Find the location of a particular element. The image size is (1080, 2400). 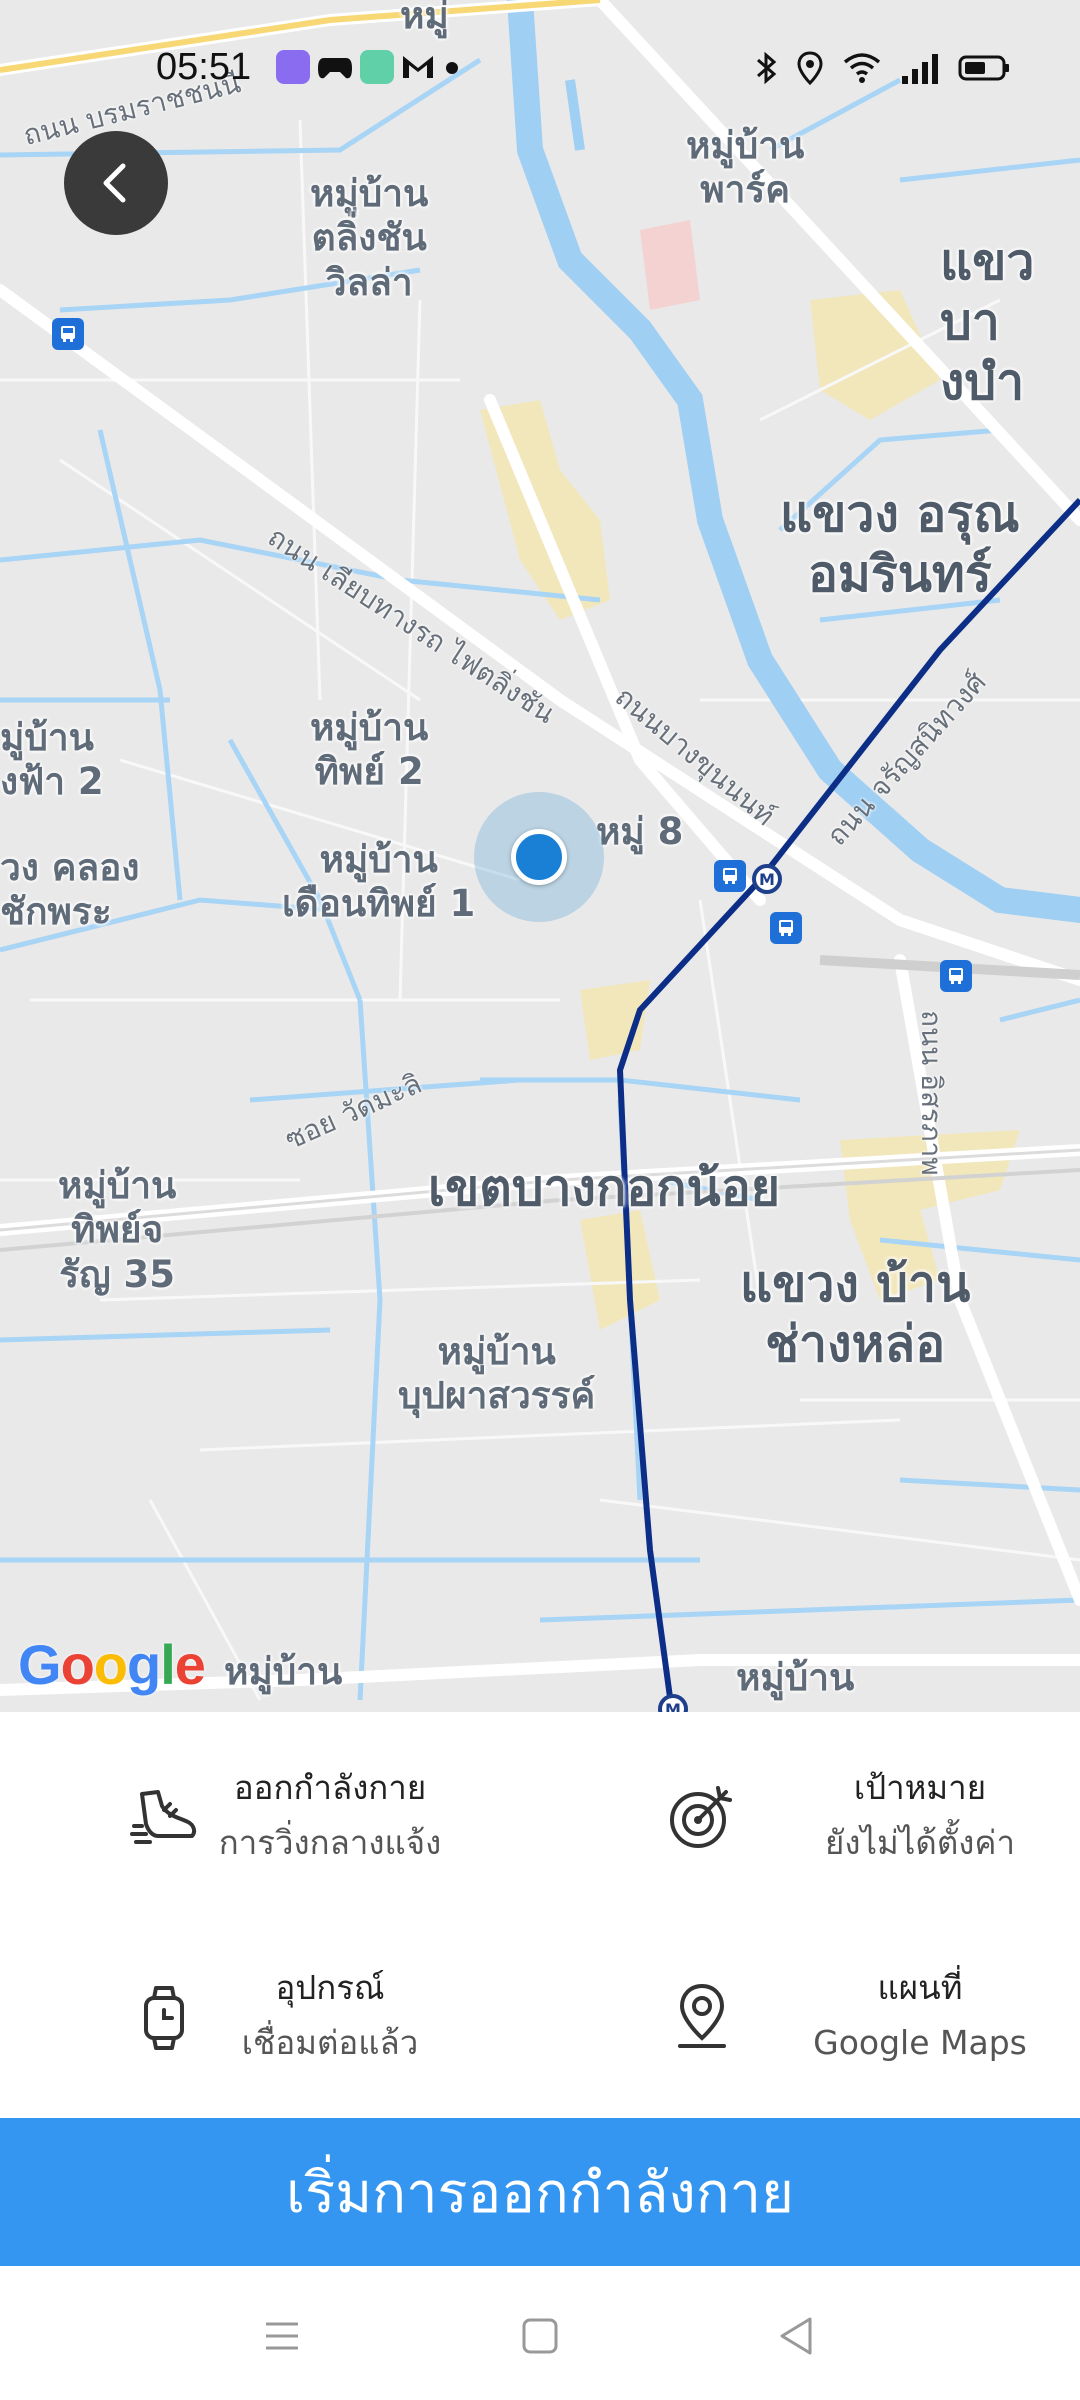

map-label-district-bangchanglo: แขวง บ้าน ช่างหล่อ is located at coordinates (855, 1314).